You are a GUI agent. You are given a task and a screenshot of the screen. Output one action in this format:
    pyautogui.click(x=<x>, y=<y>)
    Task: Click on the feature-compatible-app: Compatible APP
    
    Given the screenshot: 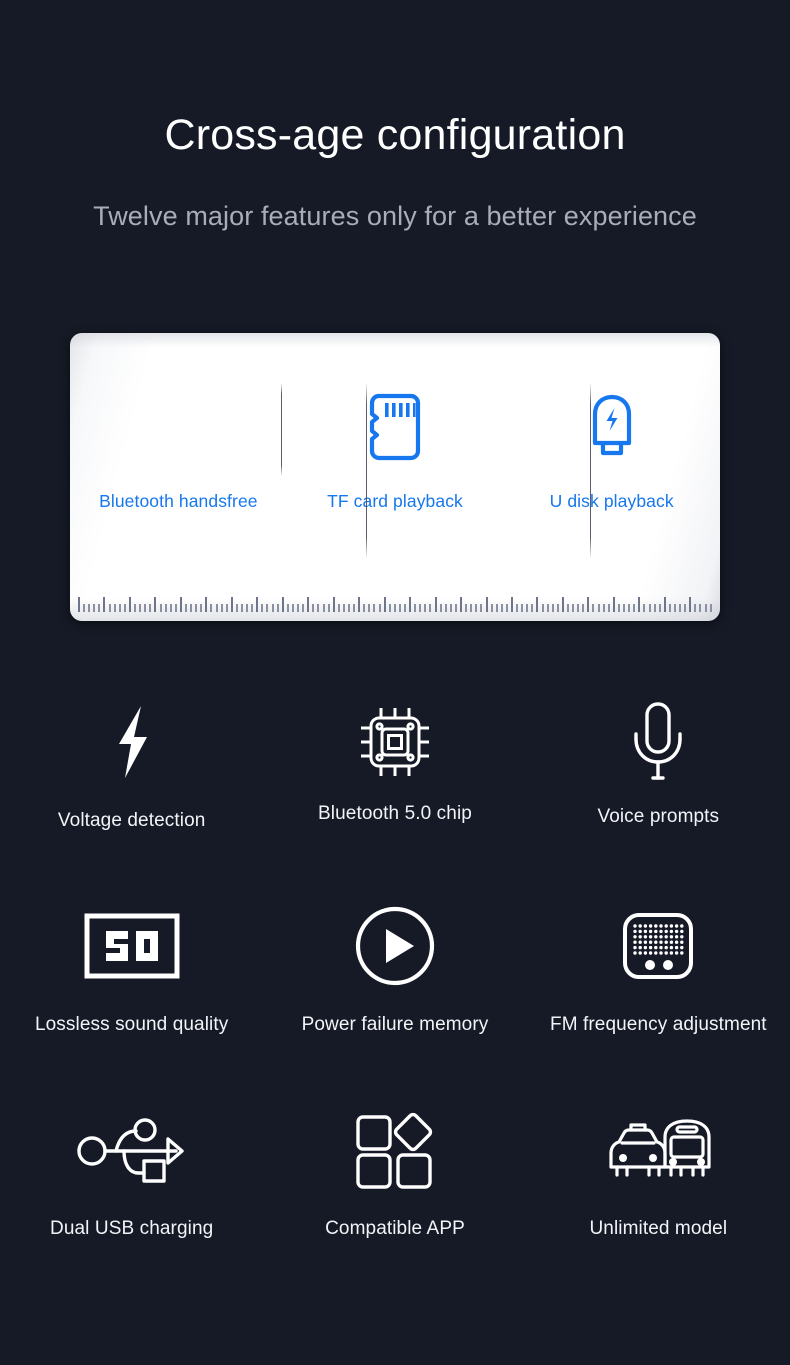 What is the action you would take?
    pyautogui.click(x=394, y=1200)
    